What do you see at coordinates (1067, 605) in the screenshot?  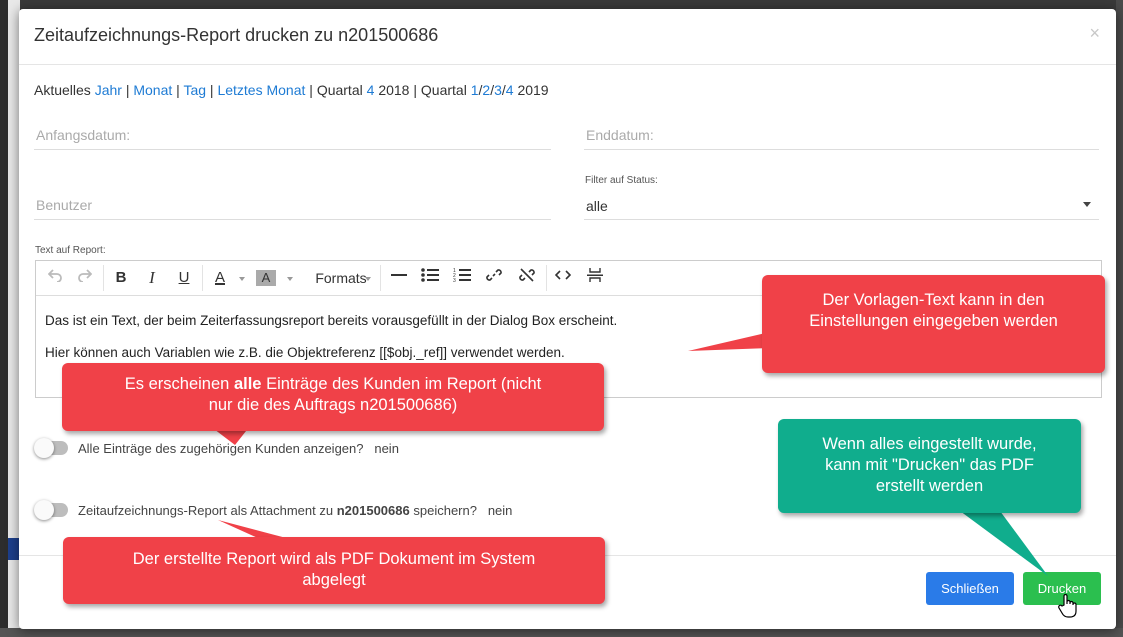 I see `hand-cursor-icon` at bounding box center [1067, 605].